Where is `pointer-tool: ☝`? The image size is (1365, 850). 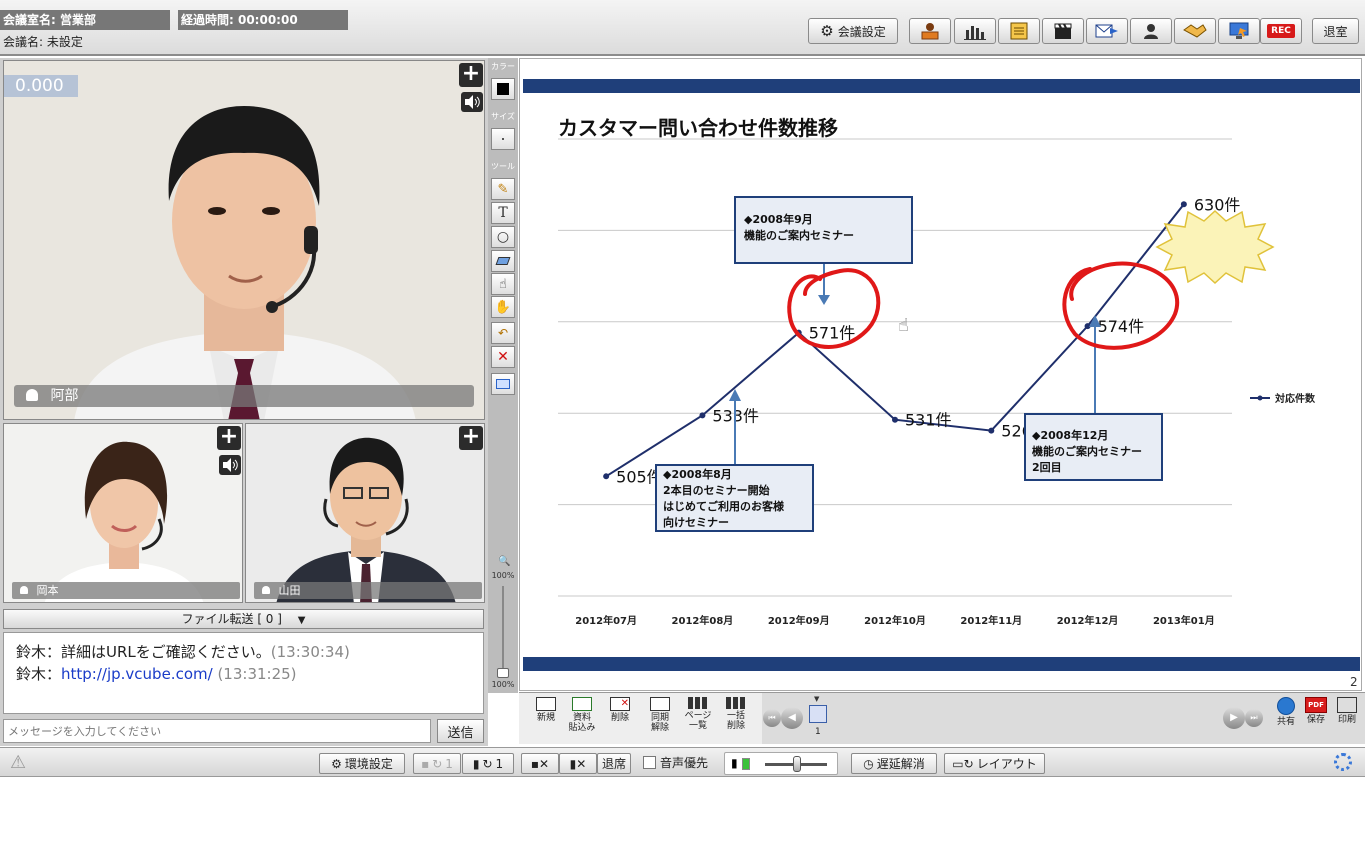 pointer-tool: ☝ is located at coordinates (503, 284).